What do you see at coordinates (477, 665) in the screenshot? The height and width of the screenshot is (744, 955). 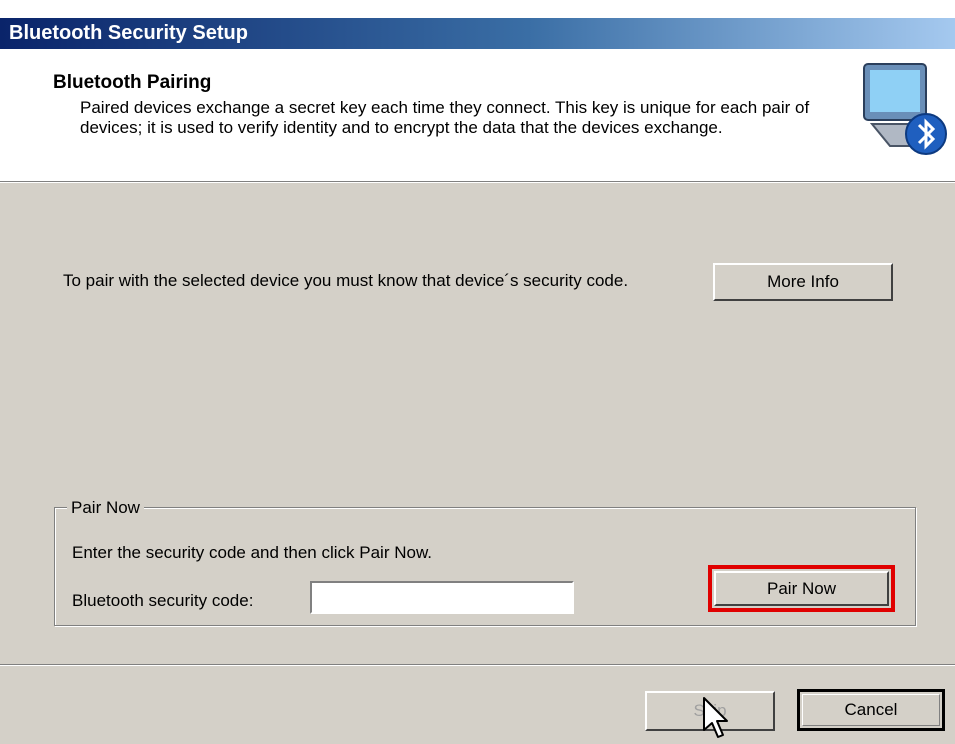 I see `footer-separator` at bounding box center [477, 665].